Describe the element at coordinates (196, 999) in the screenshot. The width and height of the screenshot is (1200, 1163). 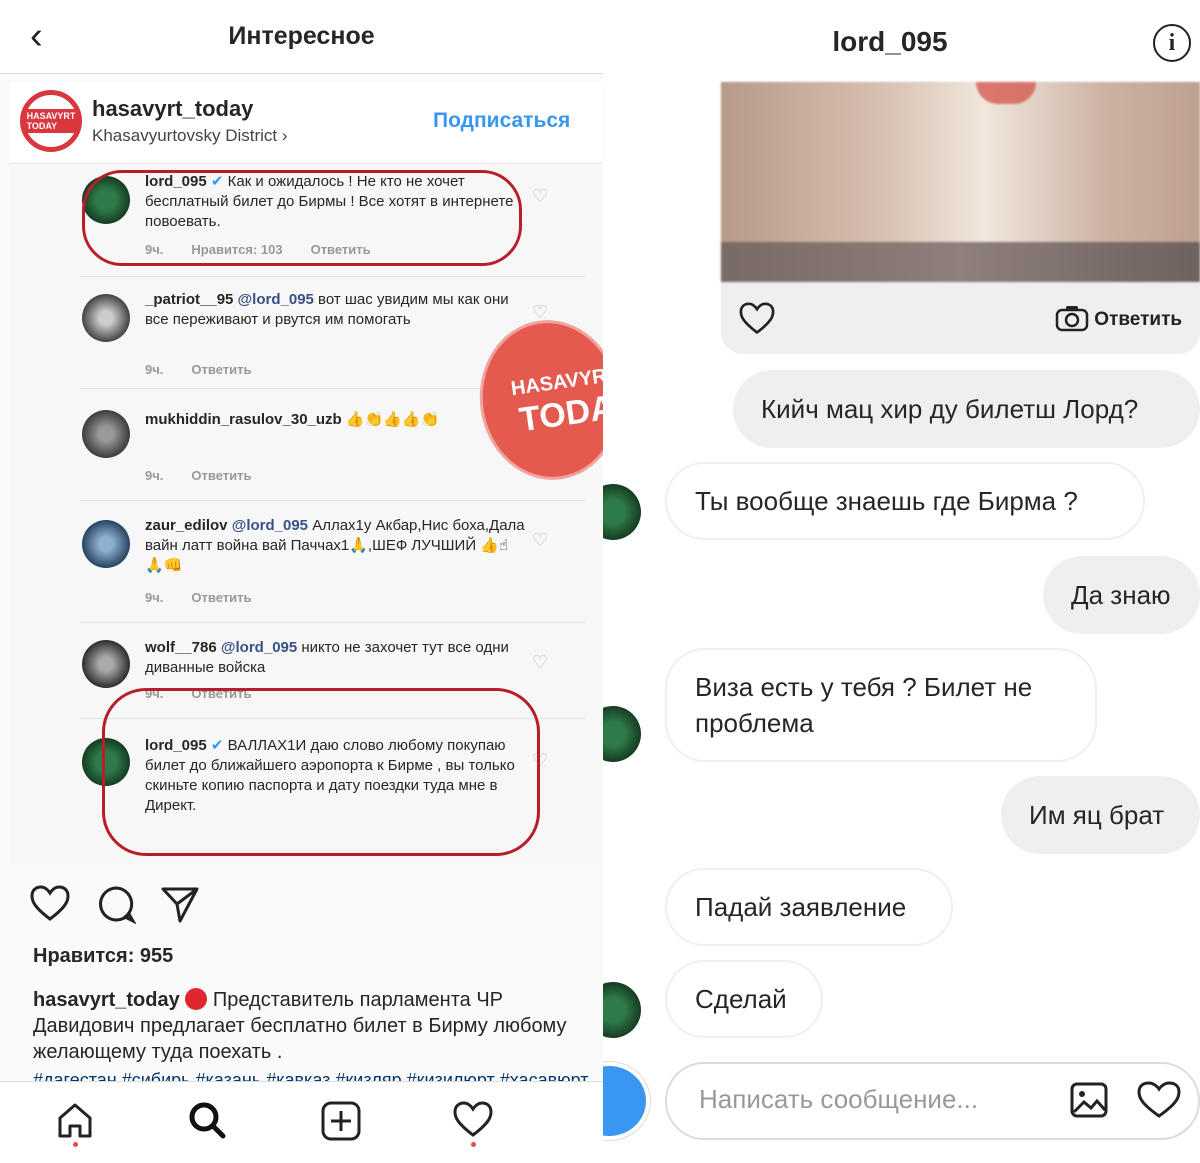
I see `red-circle-icon` at that location.